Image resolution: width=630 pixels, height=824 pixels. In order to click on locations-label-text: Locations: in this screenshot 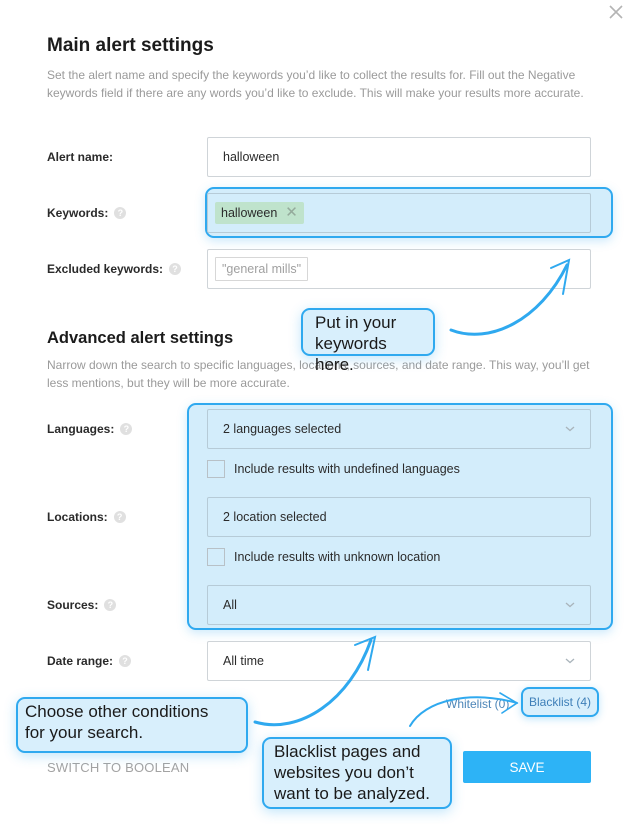, I will do `click(77, 517)`.